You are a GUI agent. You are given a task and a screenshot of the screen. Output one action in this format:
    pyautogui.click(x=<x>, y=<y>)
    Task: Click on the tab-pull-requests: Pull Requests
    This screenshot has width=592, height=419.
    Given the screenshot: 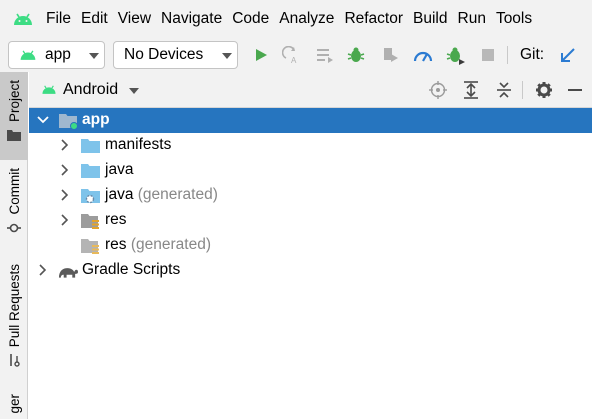 What is the action you would take?
    pyautogui.click(x=14, y=324)
    